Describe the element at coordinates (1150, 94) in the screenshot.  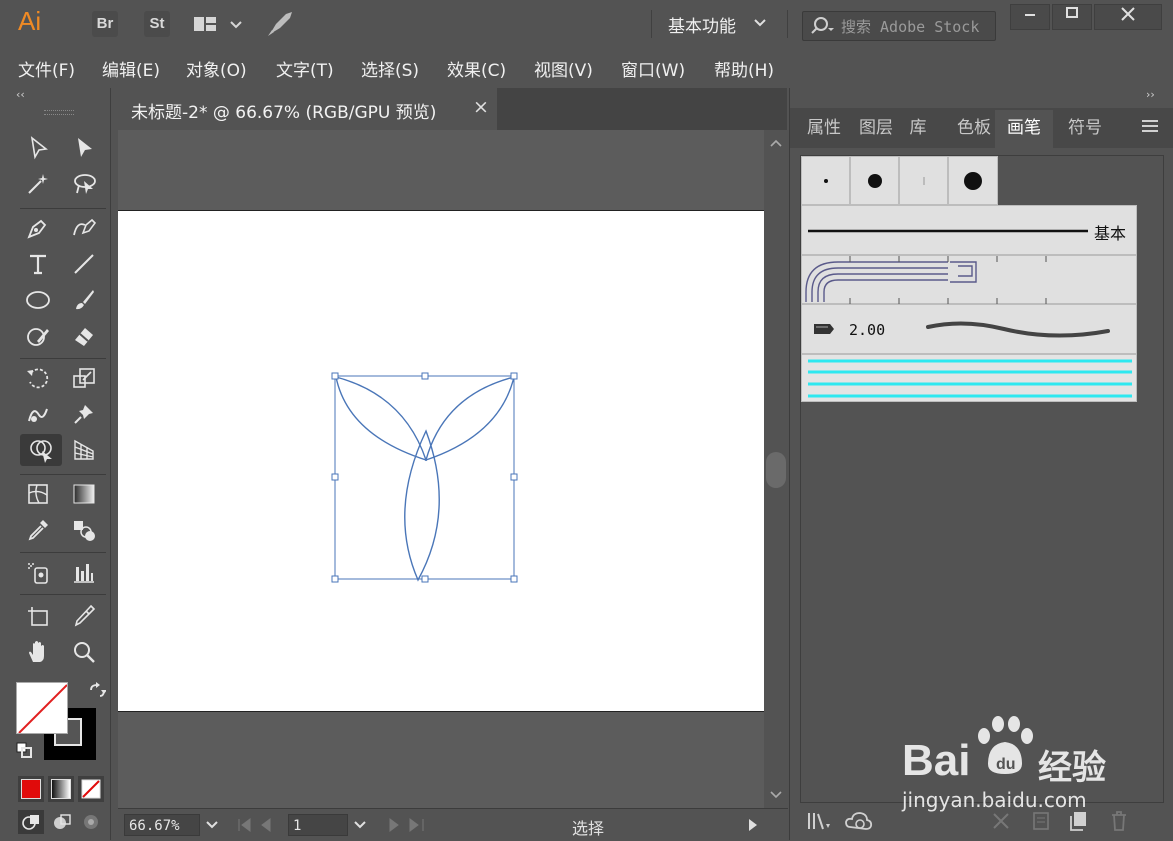
I see `collapse-panel-icon: ››` at that location.